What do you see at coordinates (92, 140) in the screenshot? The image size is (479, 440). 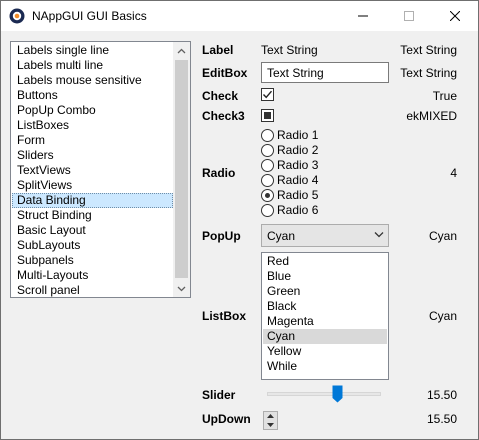 I see `list-item: Form` at bounding box center [92, 140].